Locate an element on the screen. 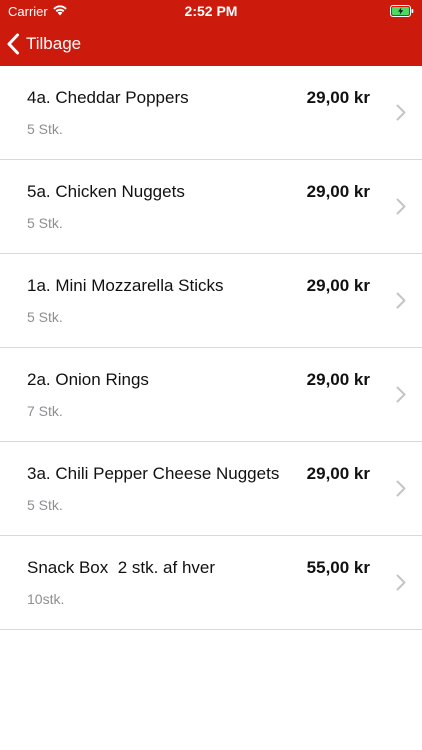  item-name: 3a. Chili Pepper Cheese Nuggets is located at coordinates (153, 473).